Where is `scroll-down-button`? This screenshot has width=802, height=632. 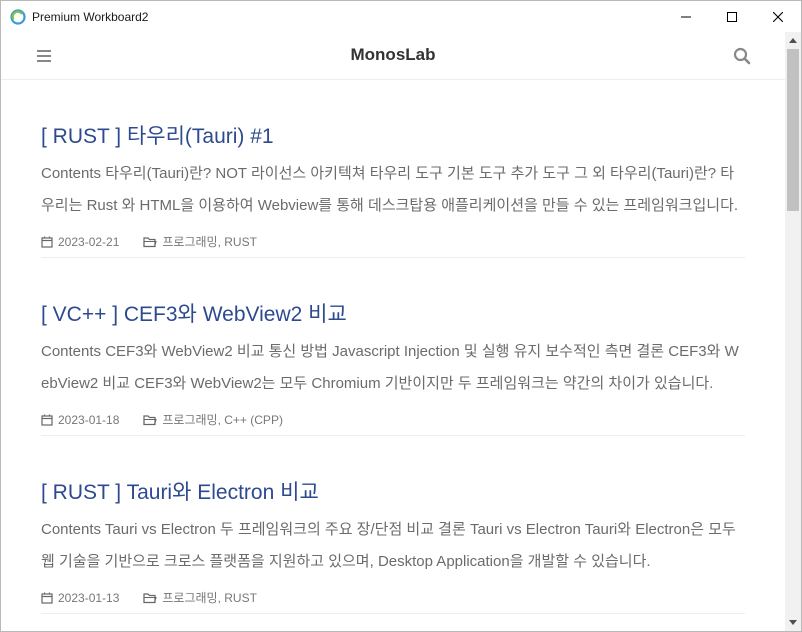 scroll-down-button is located at coordinates (793, 623).